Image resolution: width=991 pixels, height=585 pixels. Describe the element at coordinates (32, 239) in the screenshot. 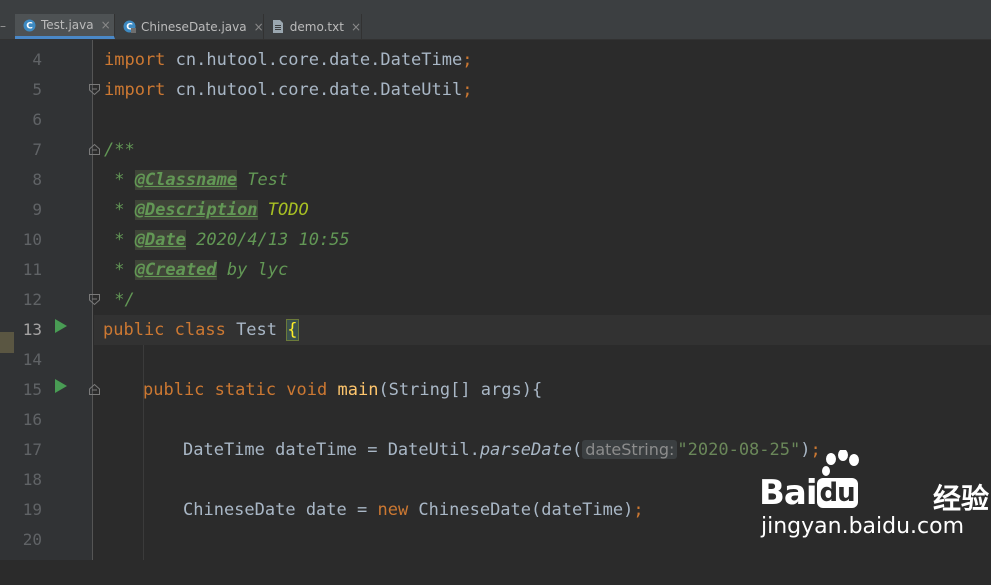

I see `line-number: 10` at that location.